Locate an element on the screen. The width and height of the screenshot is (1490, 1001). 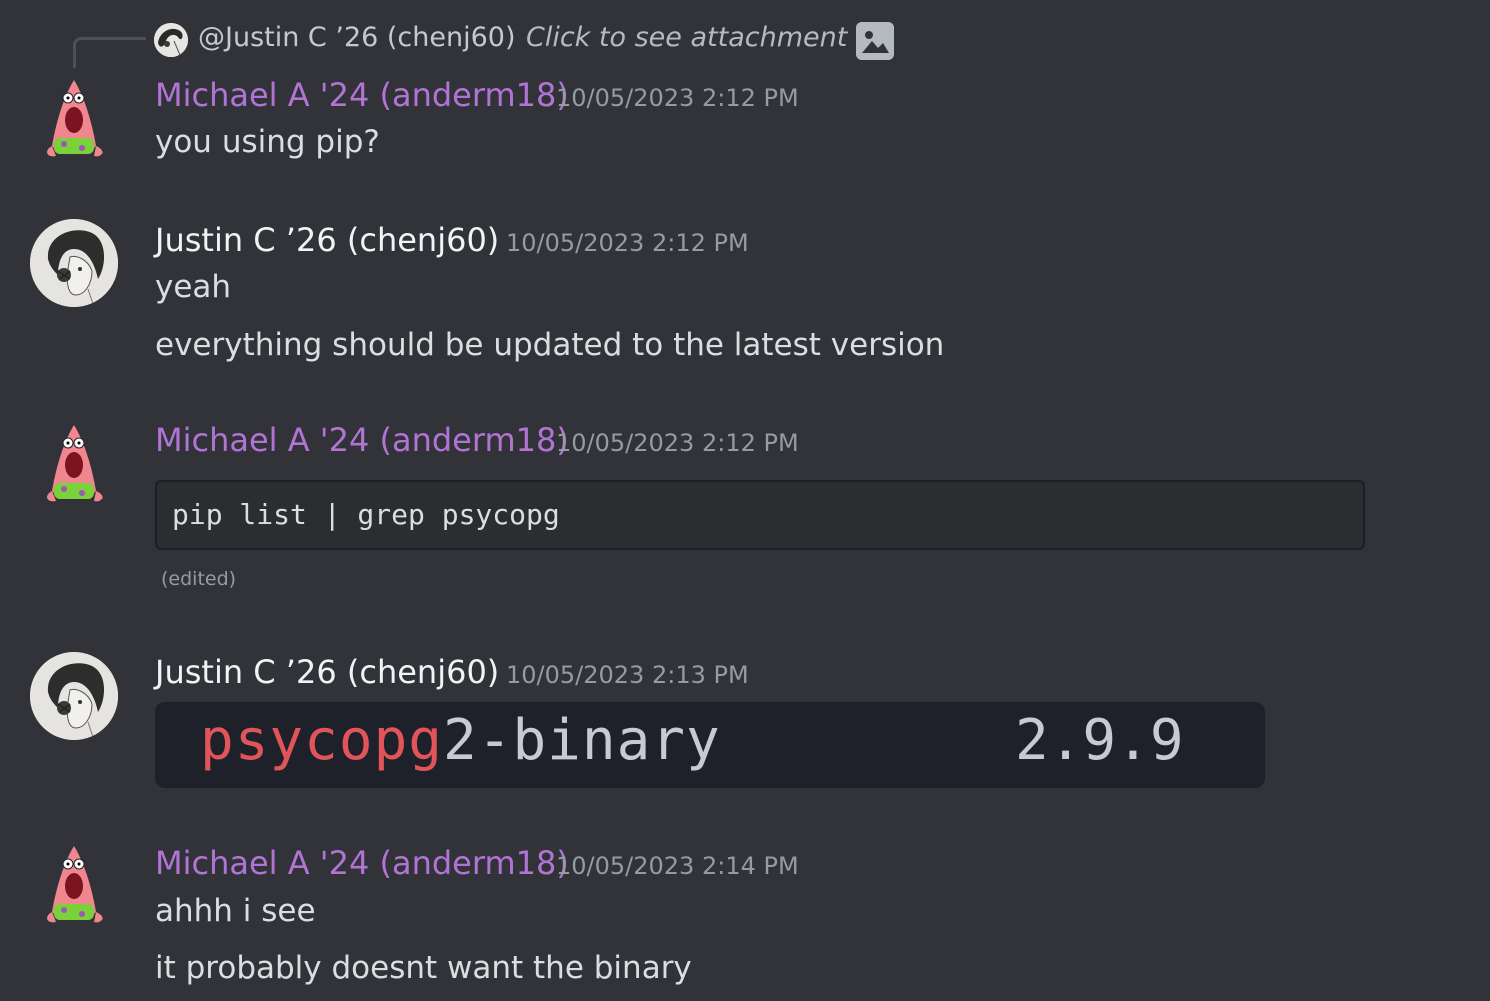
edited-label: (edited) is located at coordinates (199, 579).